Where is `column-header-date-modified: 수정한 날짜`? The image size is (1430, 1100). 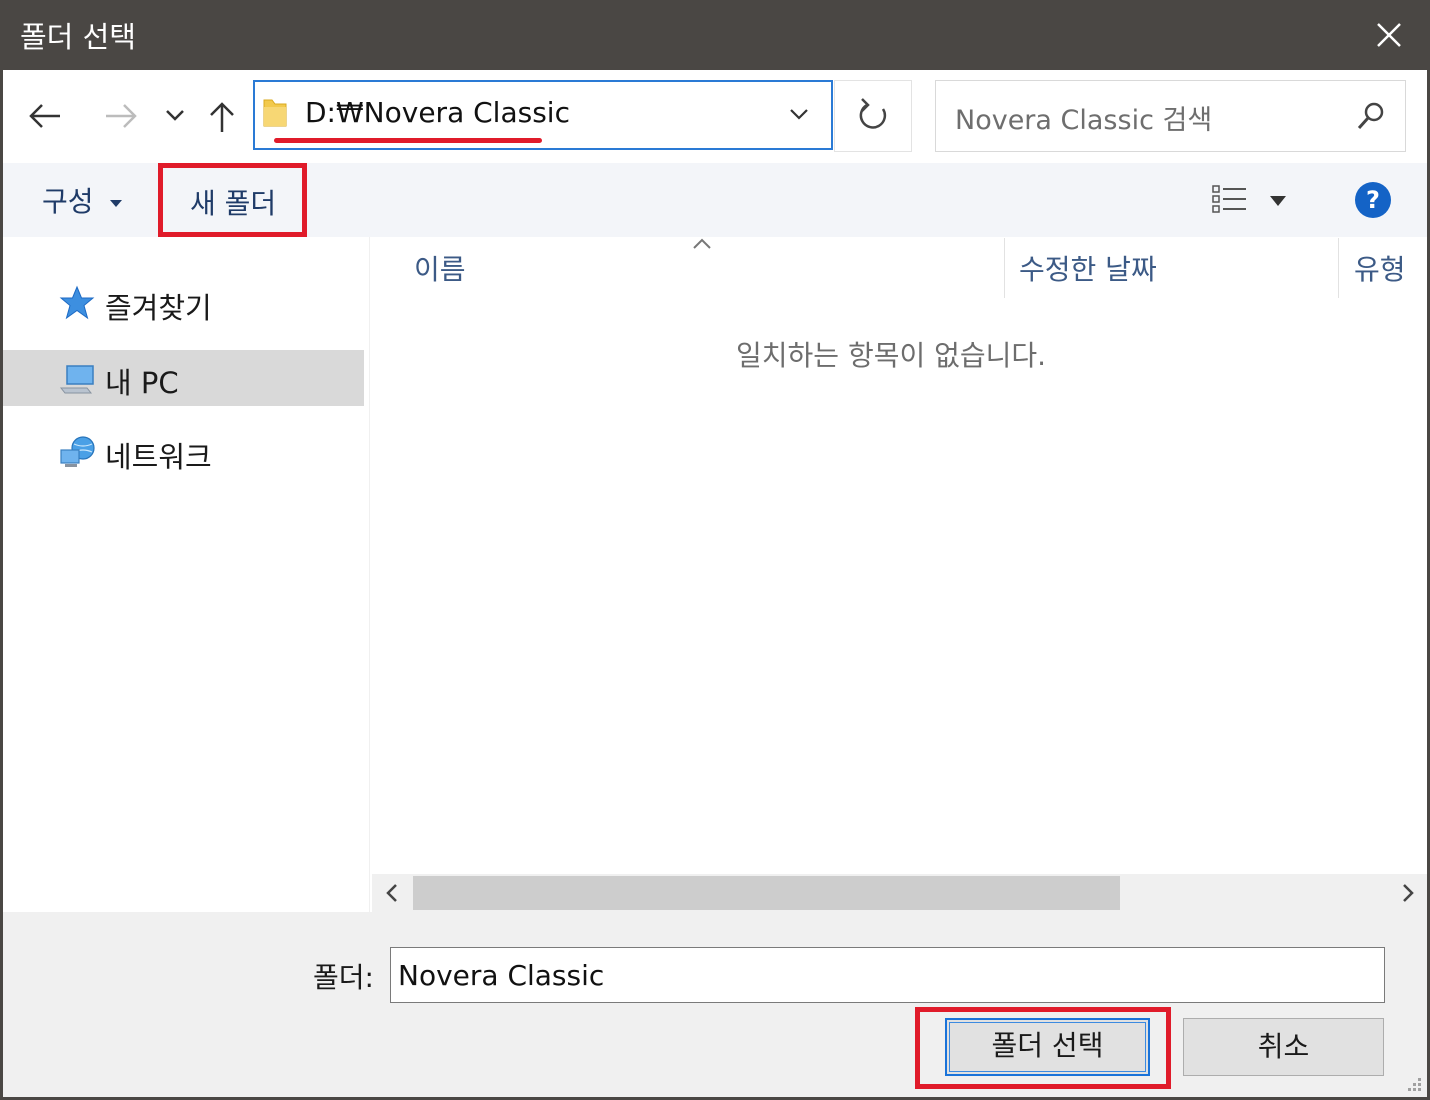
column-header-date-modified: 수정한 날짜 is located at coordinates (1088, 268).